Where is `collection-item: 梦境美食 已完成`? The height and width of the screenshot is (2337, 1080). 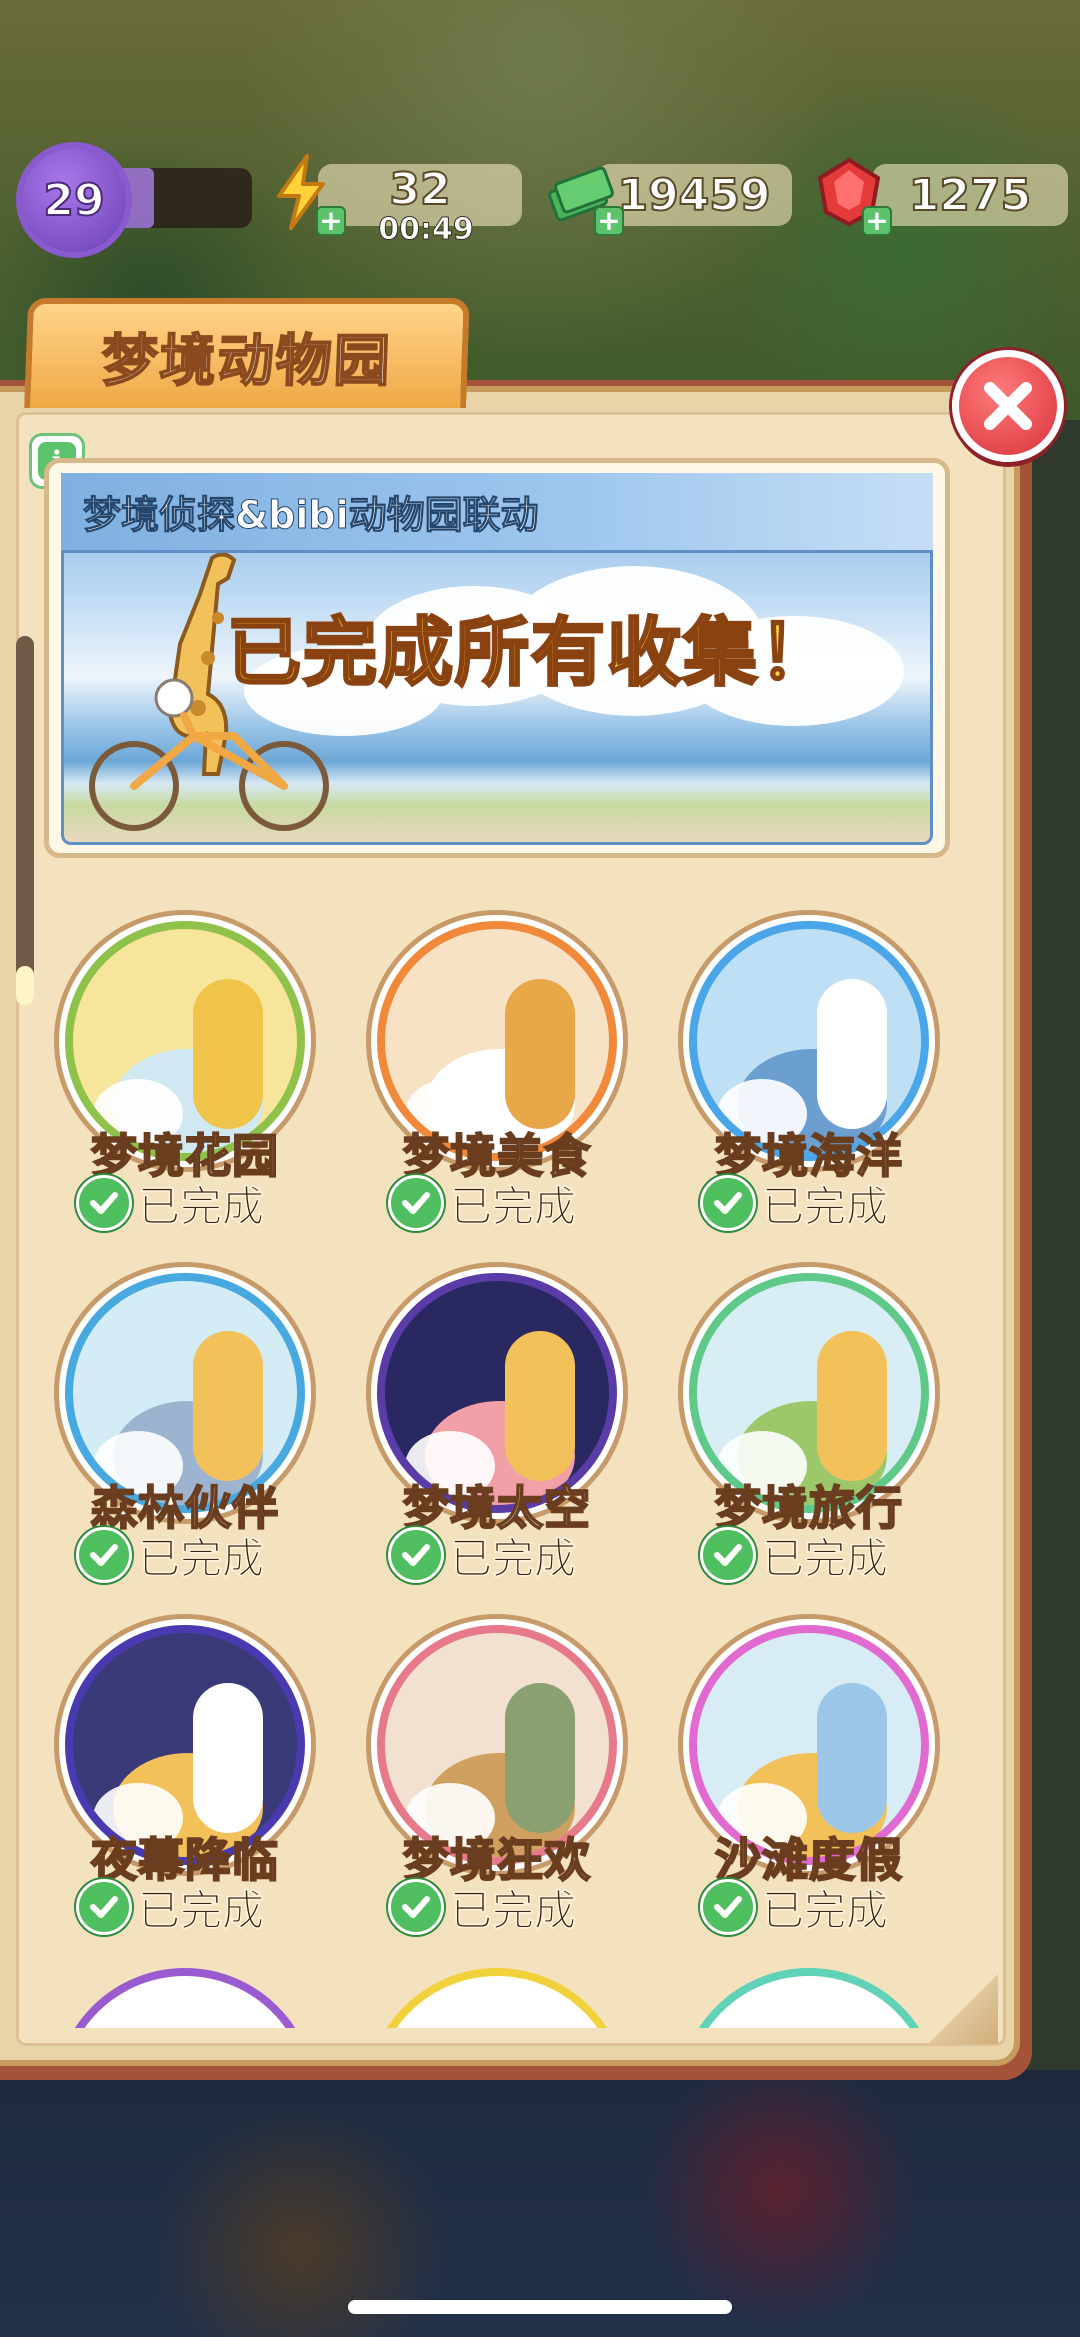 collection-item: 梦境美食 已完成 is located at coordinates (497, 1075).